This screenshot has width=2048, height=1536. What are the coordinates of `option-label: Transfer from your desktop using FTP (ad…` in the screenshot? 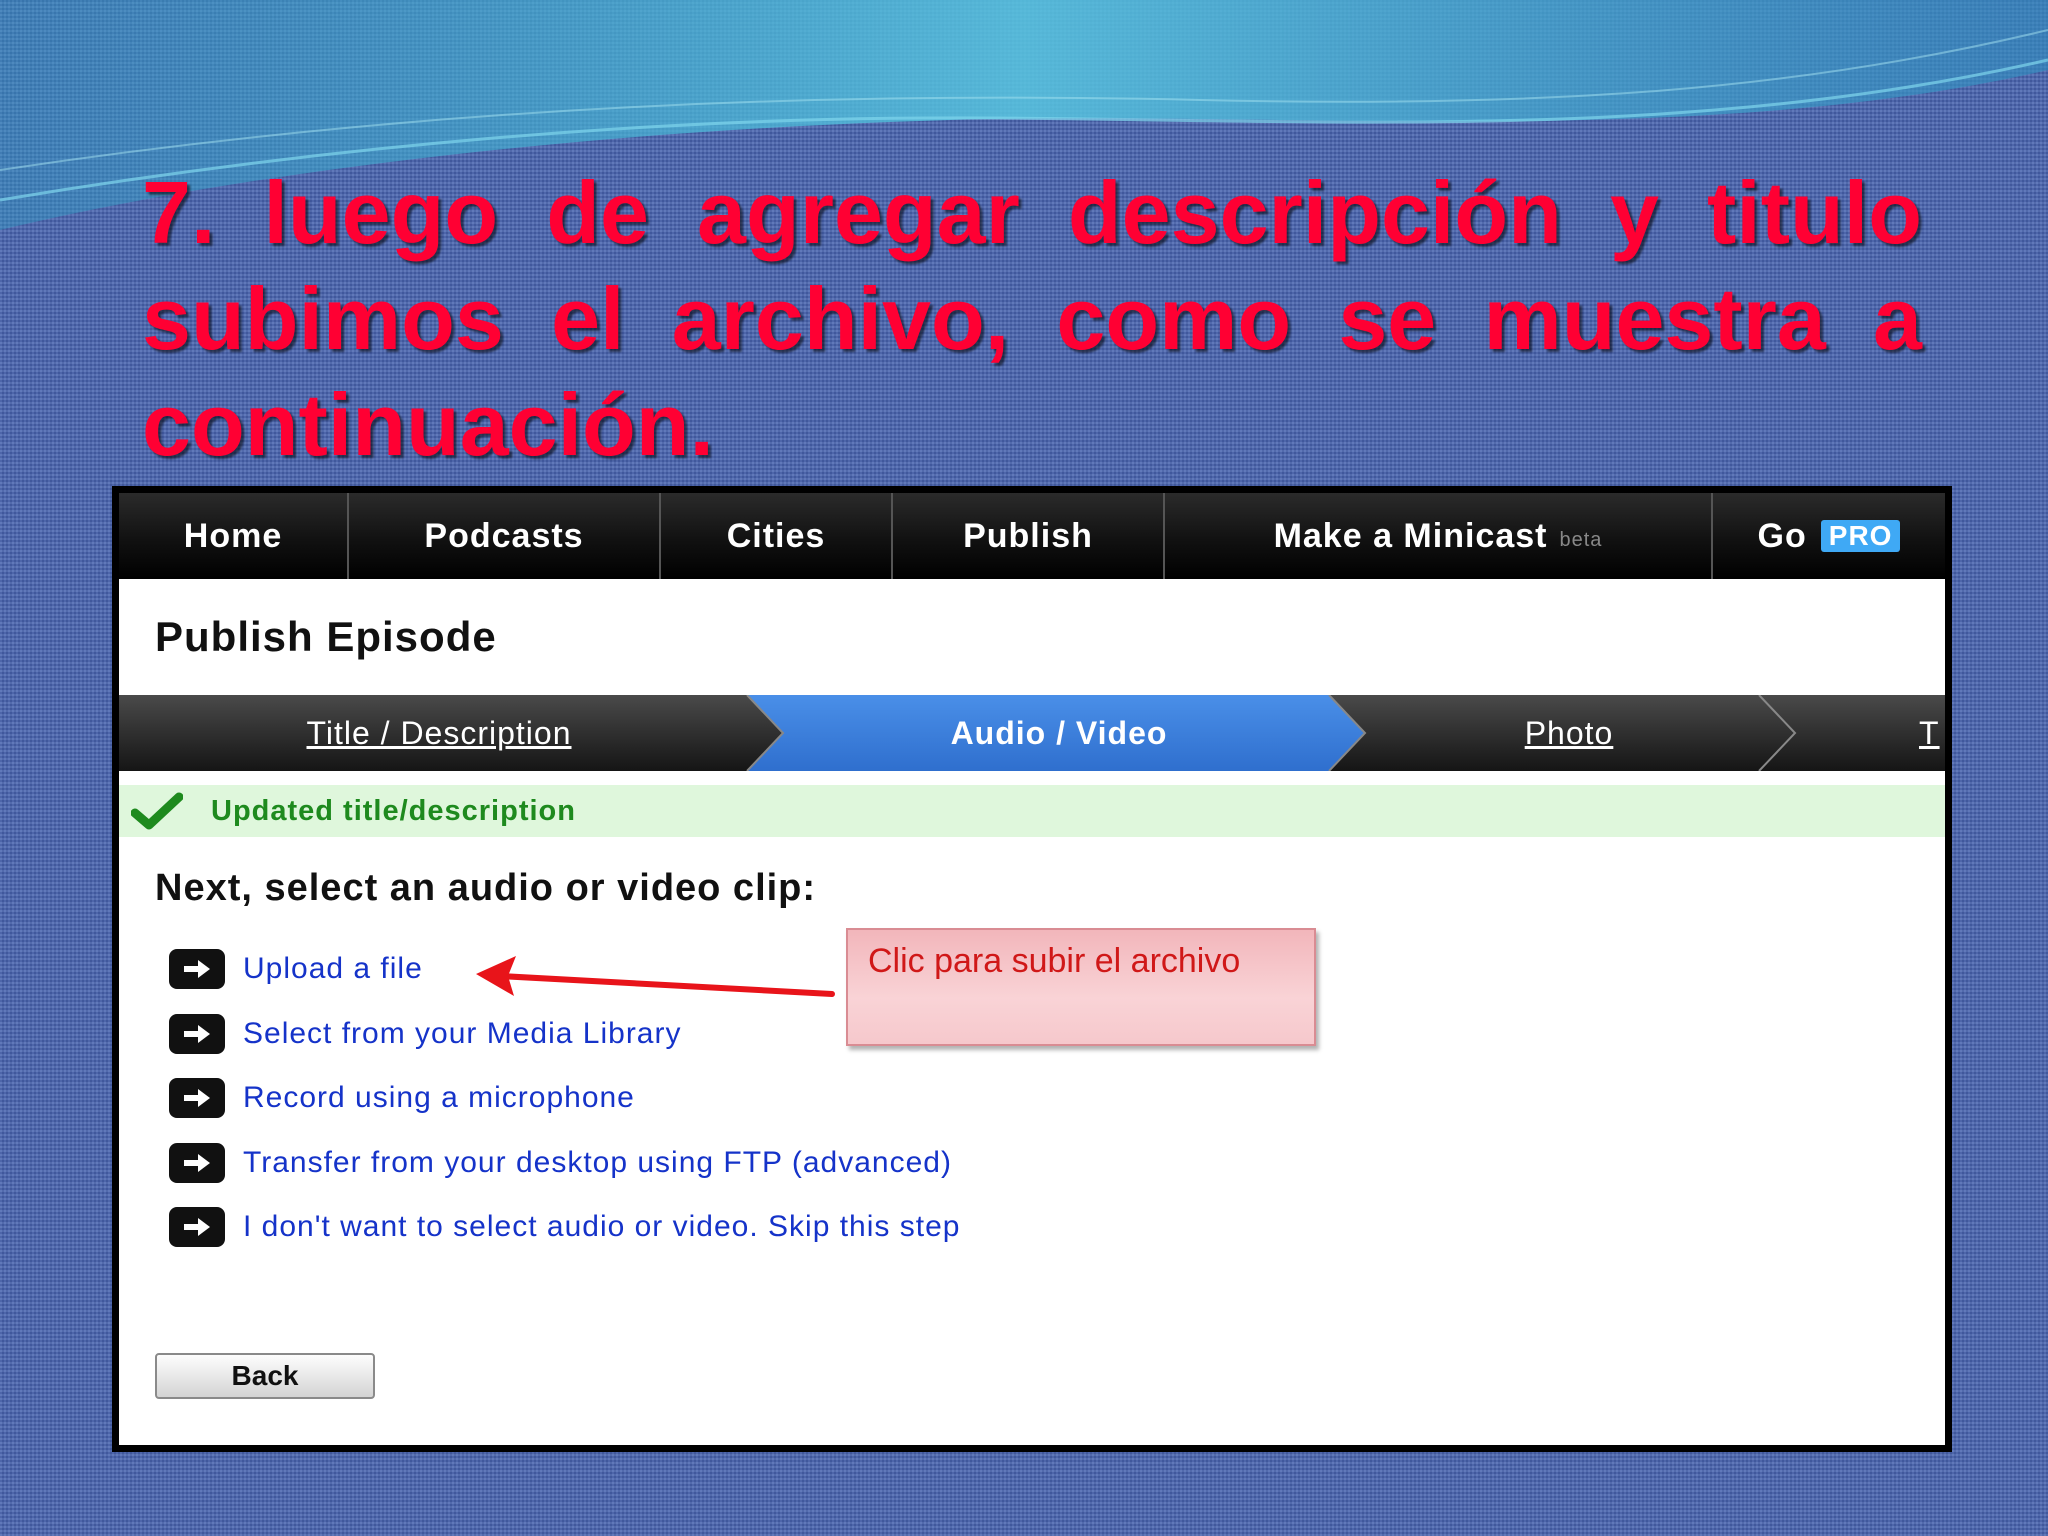 It's located at (597, 1163).